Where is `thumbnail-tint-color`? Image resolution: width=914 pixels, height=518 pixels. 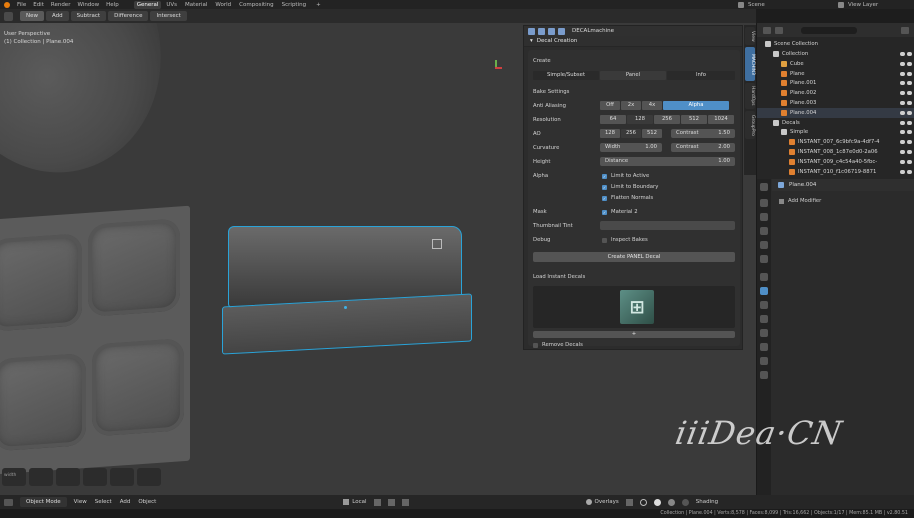
thumbnail-tint-color is located at coordinates (667, 225).